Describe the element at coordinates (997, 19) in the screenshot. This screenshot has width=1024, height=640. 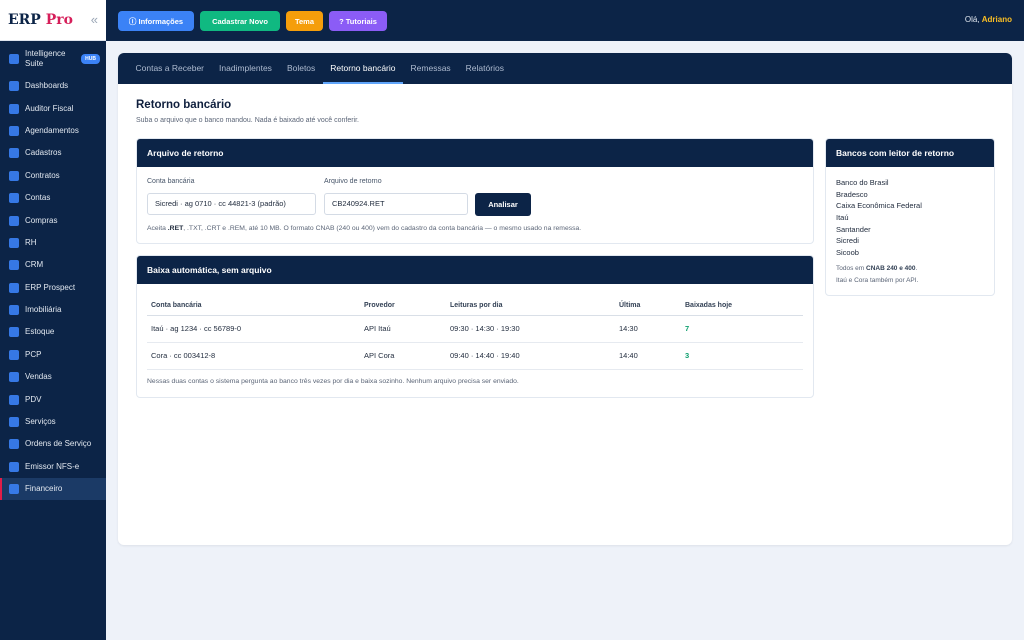
I see `user-name: Adriano` at that location.